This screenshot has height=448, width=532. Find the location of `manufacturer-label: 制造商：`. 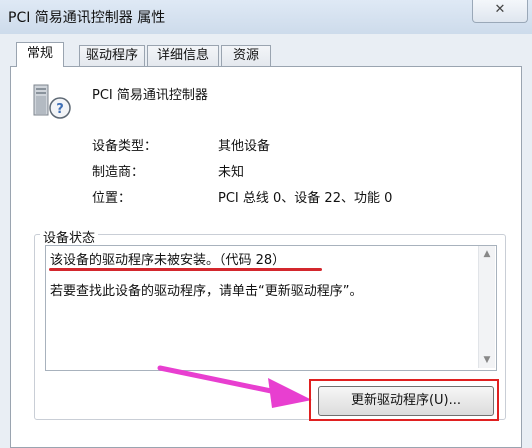

manufacturer-label: 制造商： is located at coordinates (118, 172).